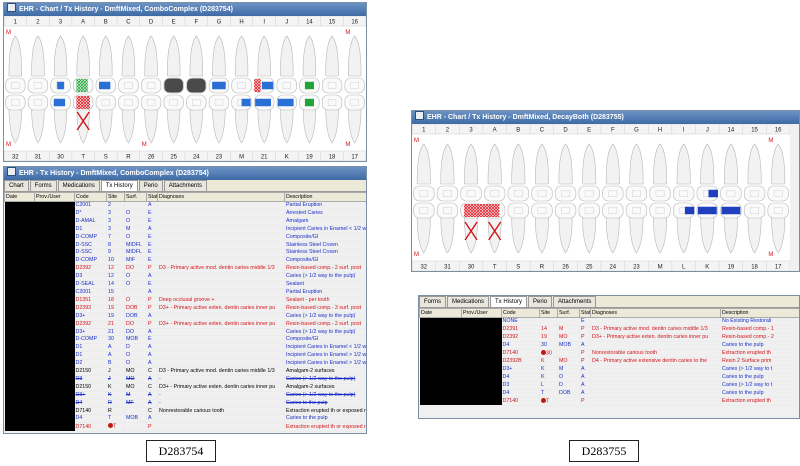  Describe the element at coordinates (219, 158) in the screenshot. I see `tooth-number-lower: 23` at that location.